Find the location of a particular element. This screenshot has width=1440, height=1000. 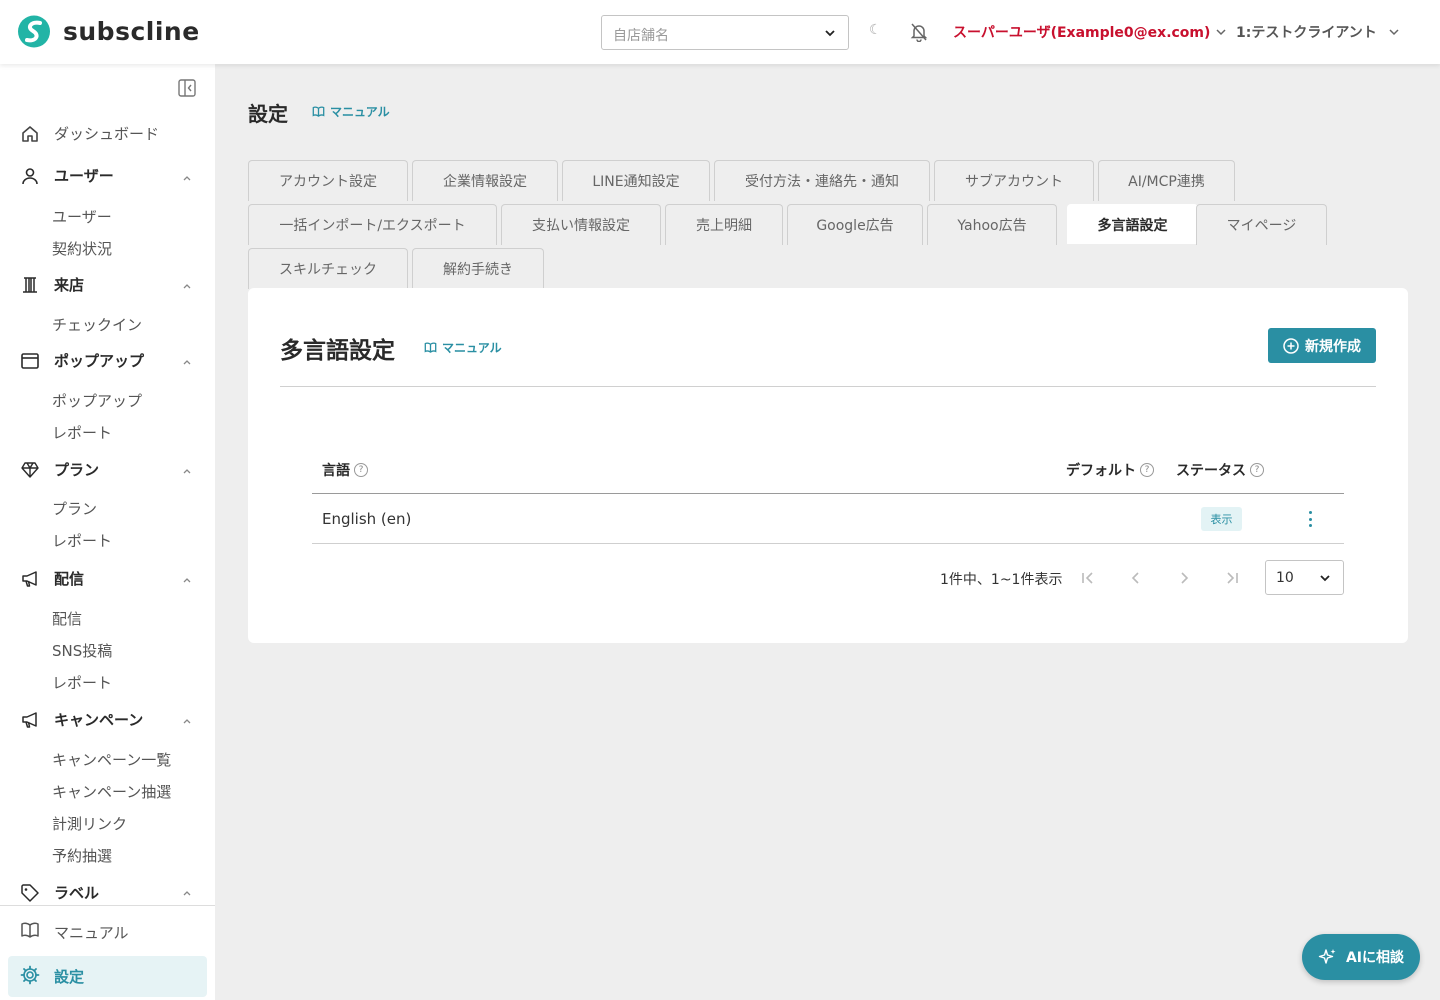

card-title: 多言語設定 is located at coordinates (337, 351).